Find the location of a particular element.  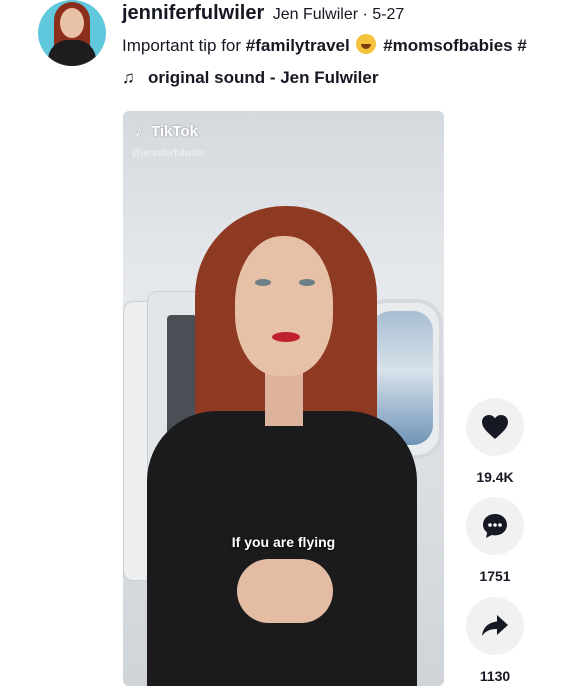

comment-action: 1751 is located at coordinates (495, 540).